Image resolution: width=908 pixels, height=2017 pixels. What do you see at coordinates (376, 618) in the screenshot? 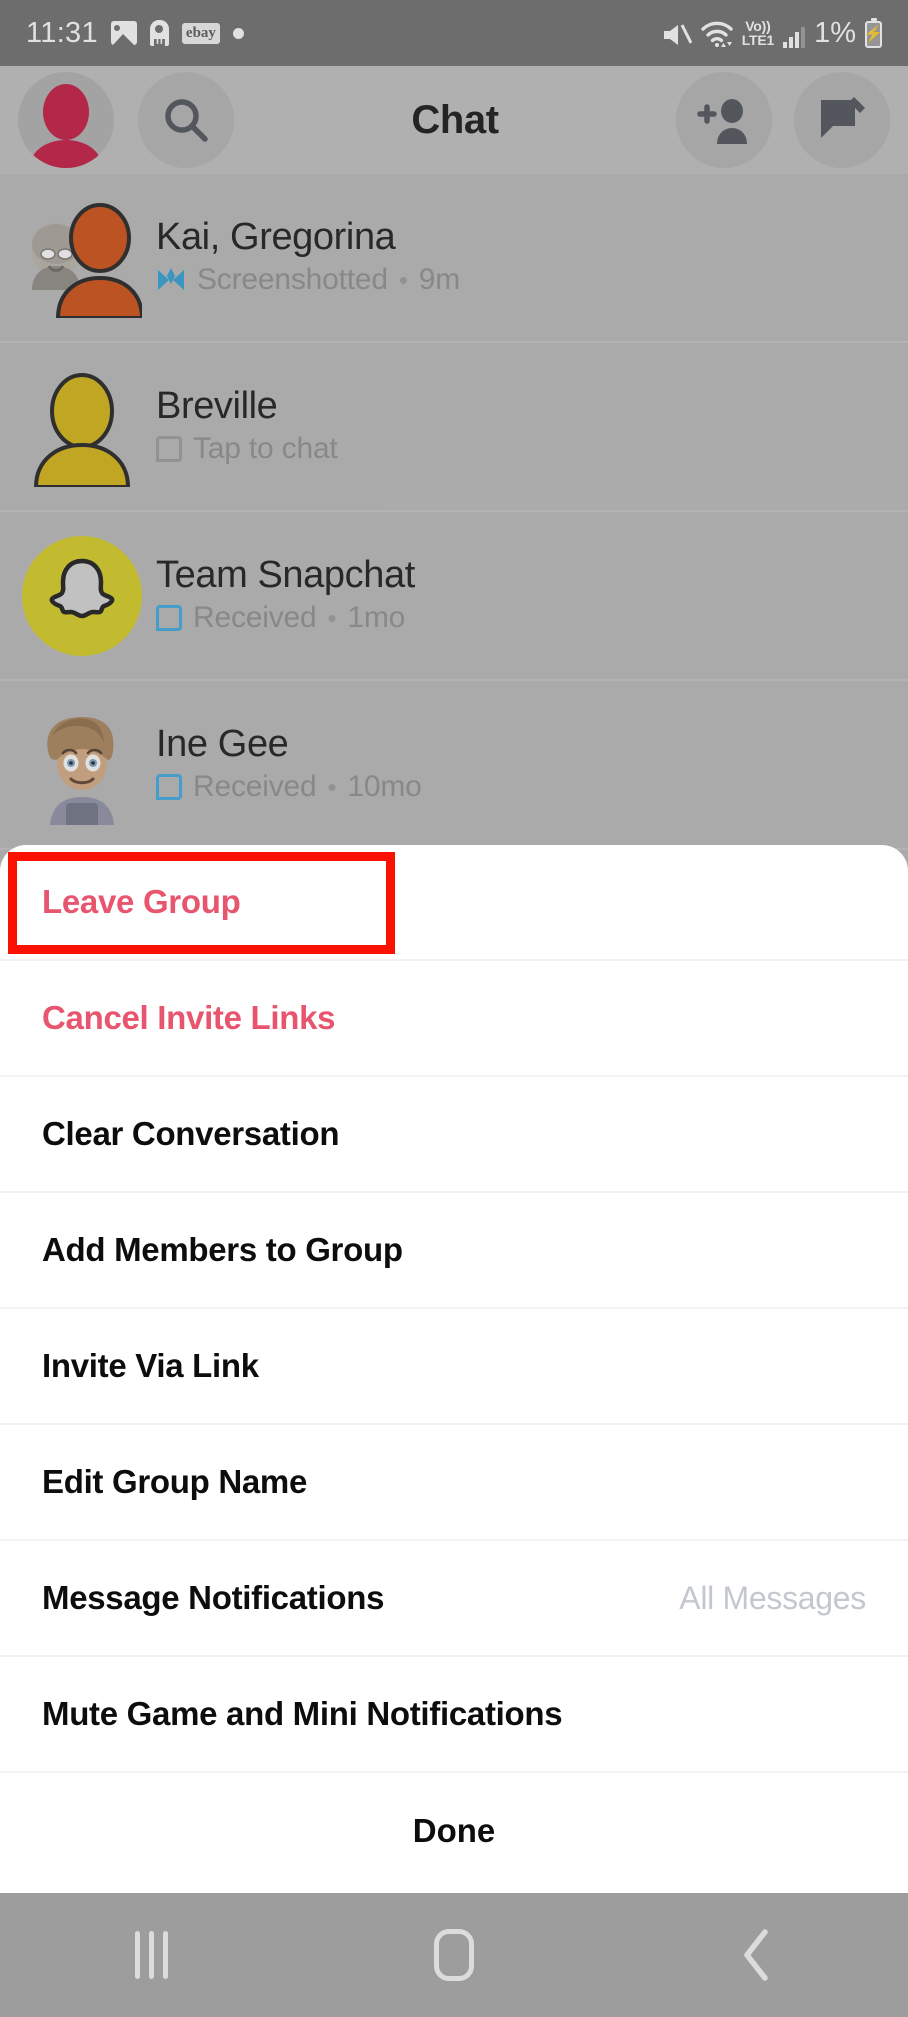
I see `chat-item-time: 1mo` at bounding box center [376, 618].